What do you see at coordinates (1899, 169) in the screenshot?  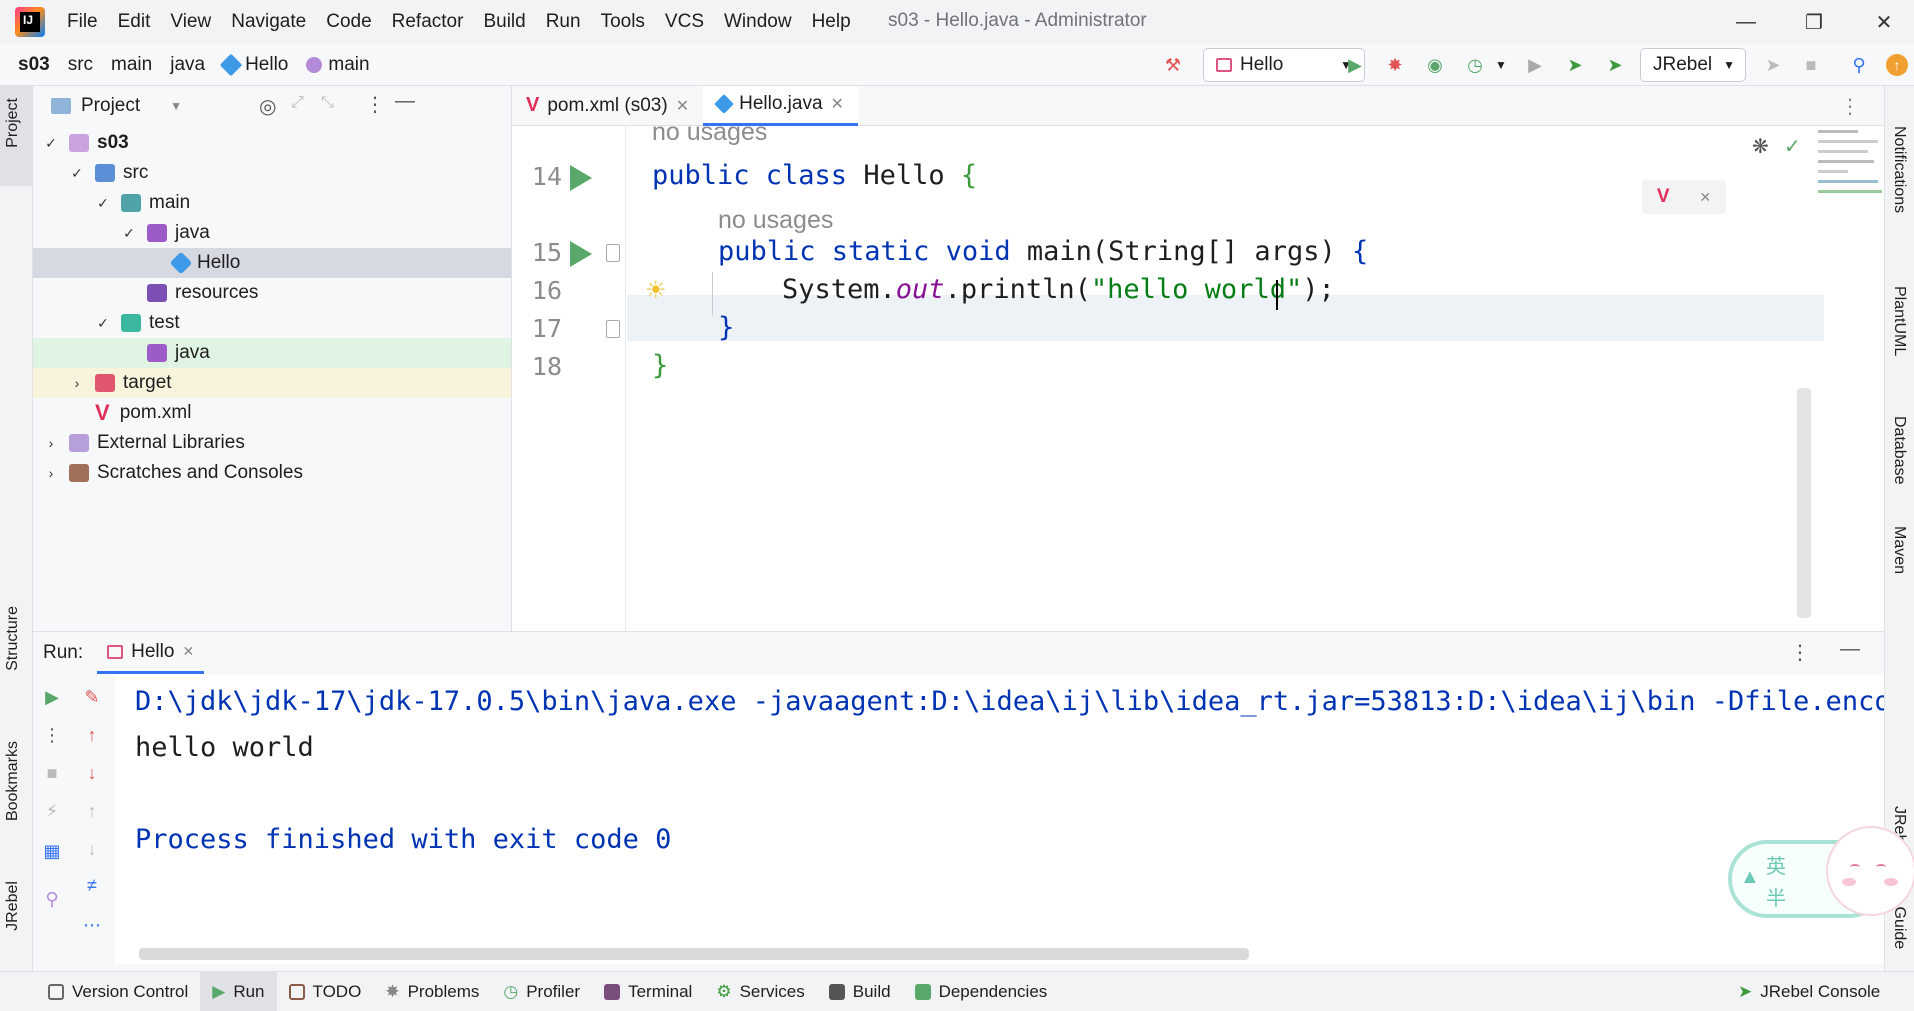 I see `tool-tab-notifications: Notifications` at bounding box center [1899, 169].